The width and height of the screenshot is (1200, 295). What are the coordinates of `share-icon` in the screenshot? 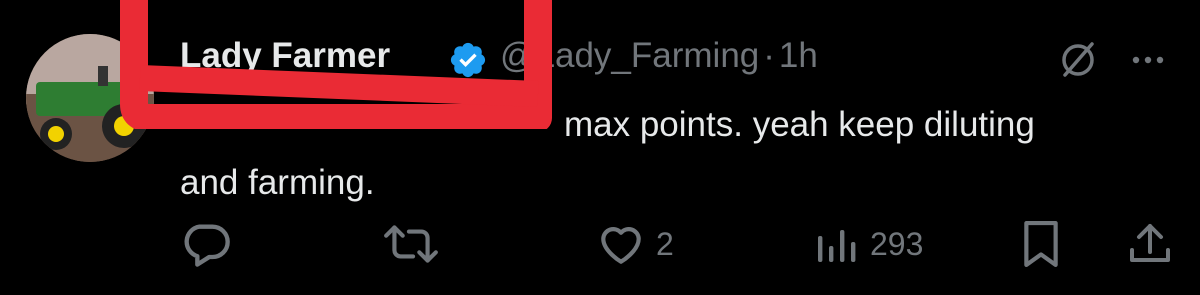 It's located at (1150, 243).